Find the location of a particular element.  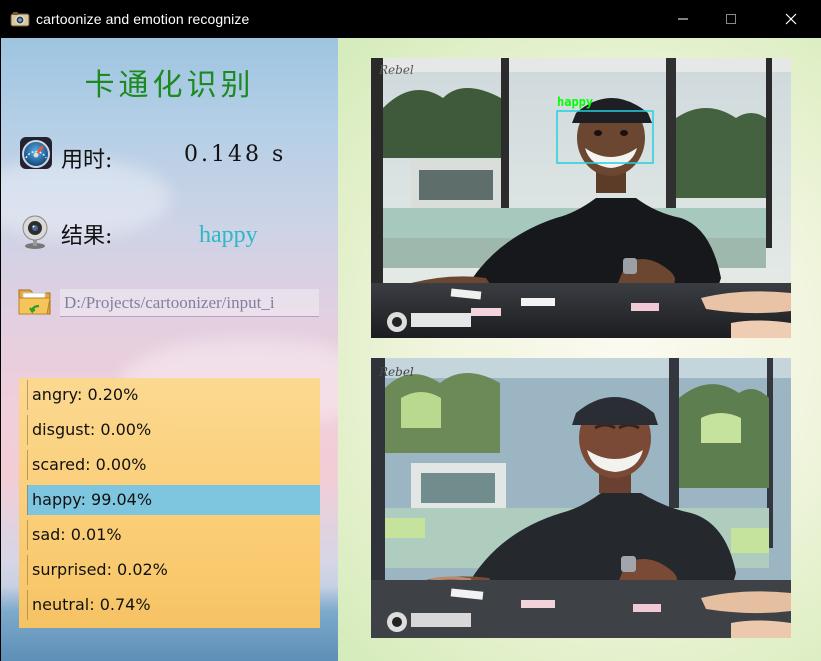

minimize-icon is located at coordinates (683, 19).